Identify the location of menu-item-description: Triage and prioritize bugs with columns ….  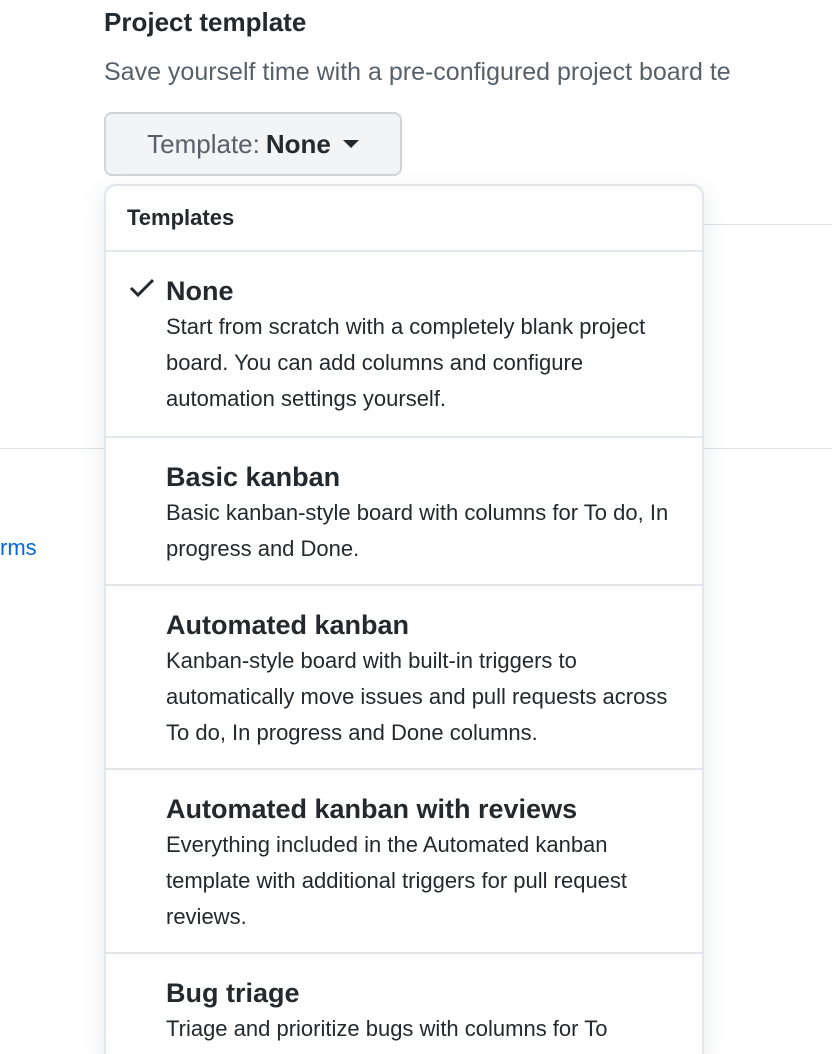
(387, 1028).